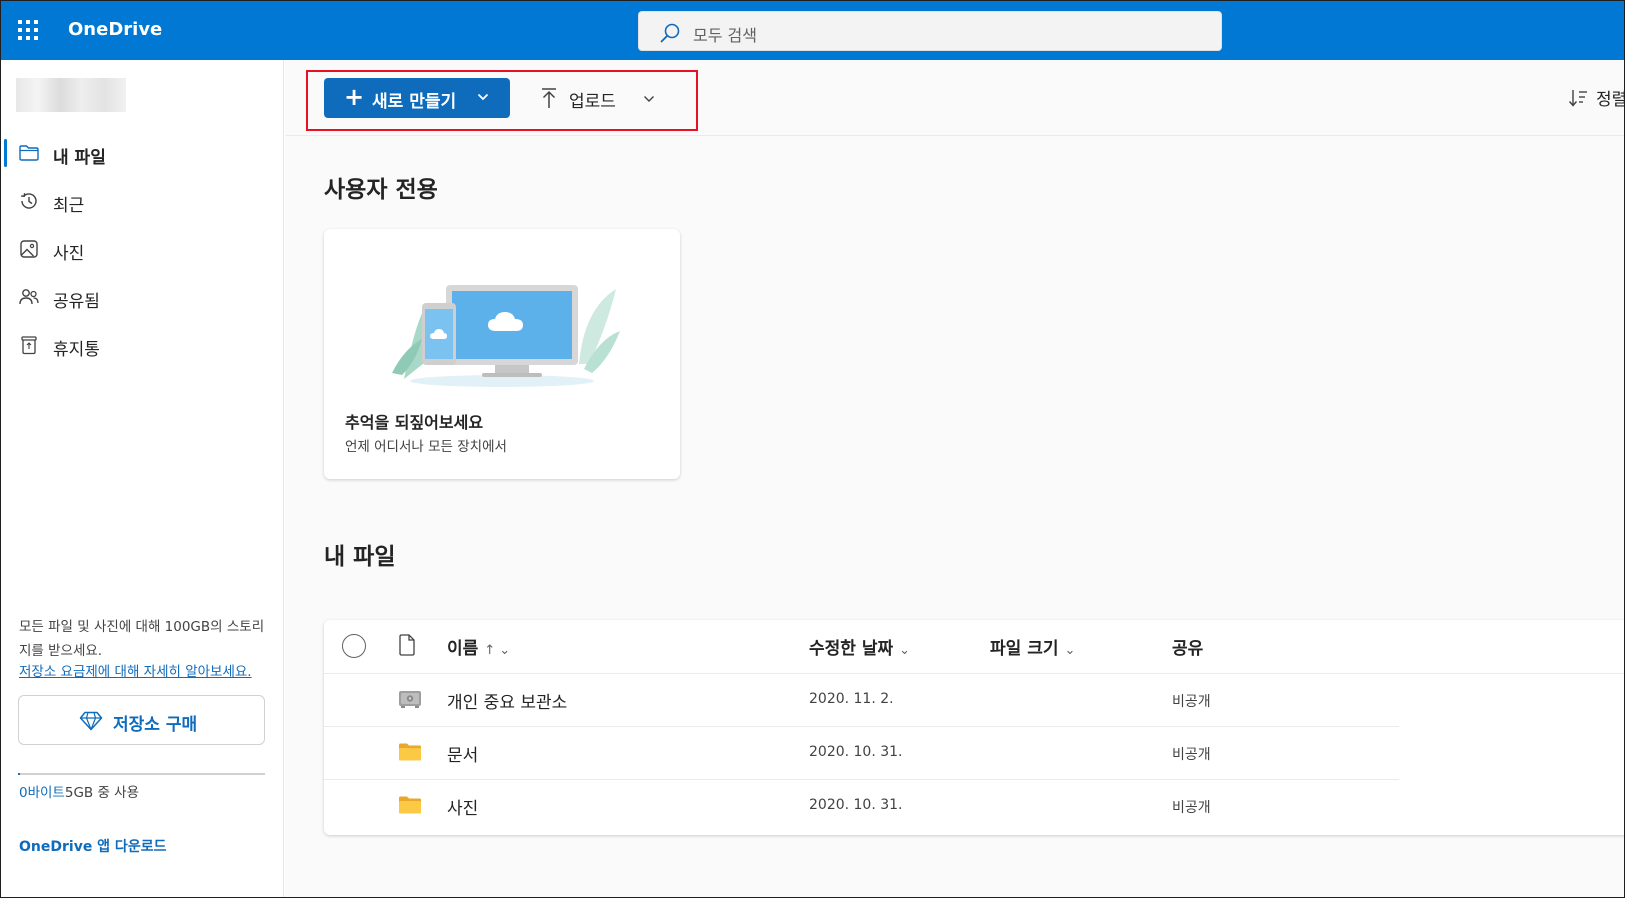 The width and height of the screenshot is (1625, 898). Describe the element at coordinates (462, 753) in the screenshot. I see `file-name: 문서` at that location.